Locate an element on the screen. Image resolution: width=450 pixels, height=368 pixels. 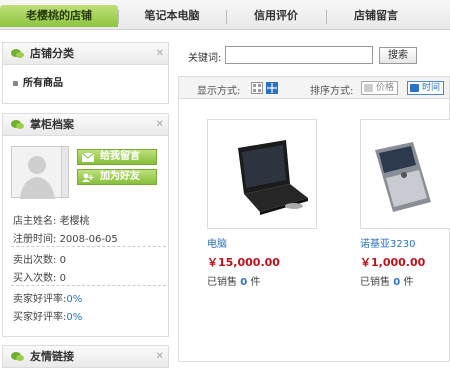
category-box-header: 店铺分类 ✕ is located at coordinates (85, 54).